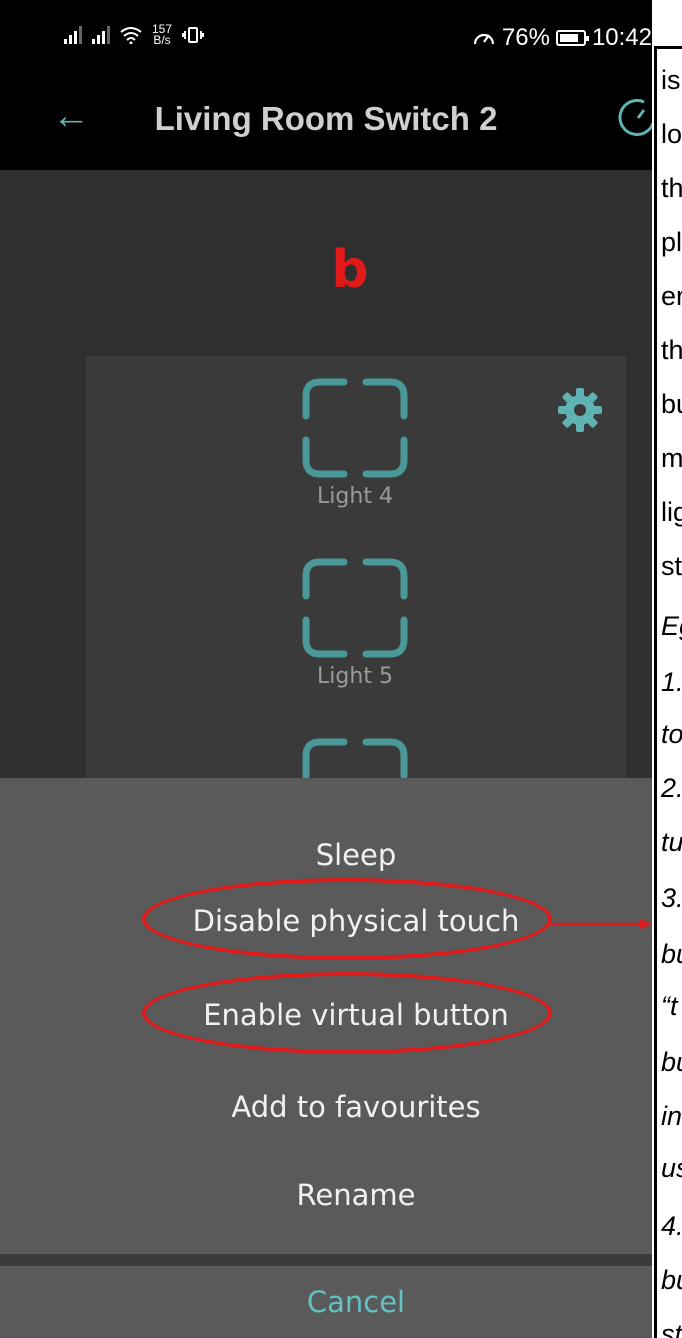 This screenshot has width=682, height=1338. Describe the element at coordinates (580, 410) in the screenshot. I see `gear-icon` at that location.